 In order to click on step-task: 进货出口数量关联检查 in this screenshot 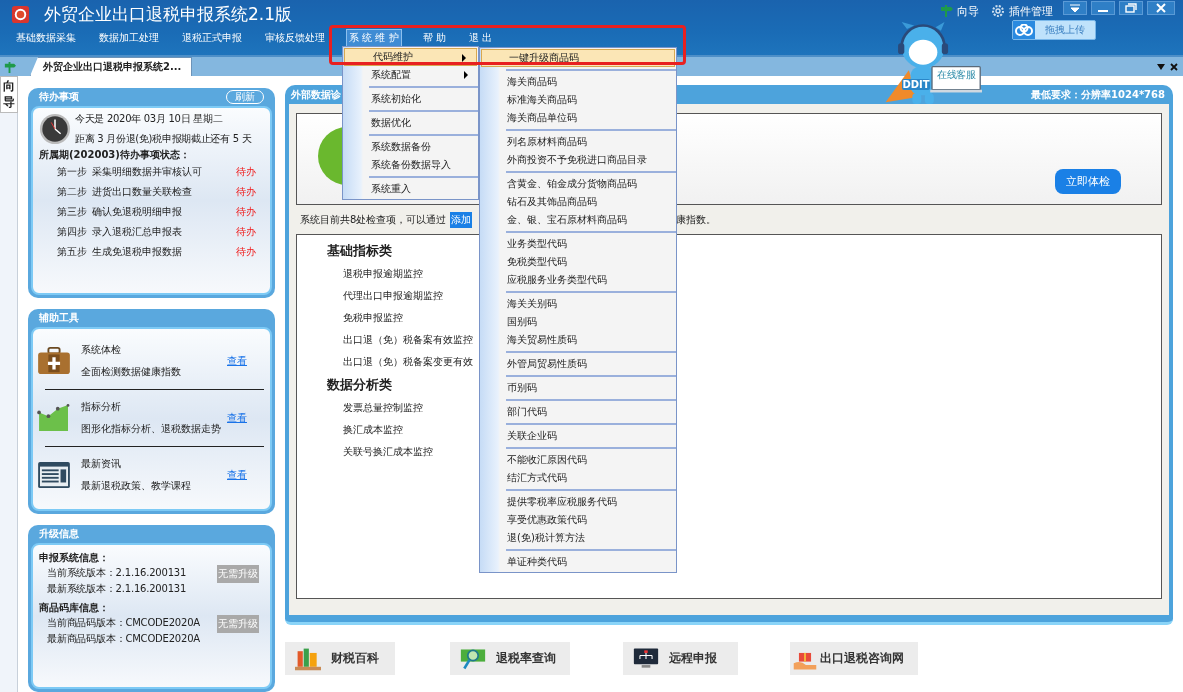, I will do `click(142, 192)`.